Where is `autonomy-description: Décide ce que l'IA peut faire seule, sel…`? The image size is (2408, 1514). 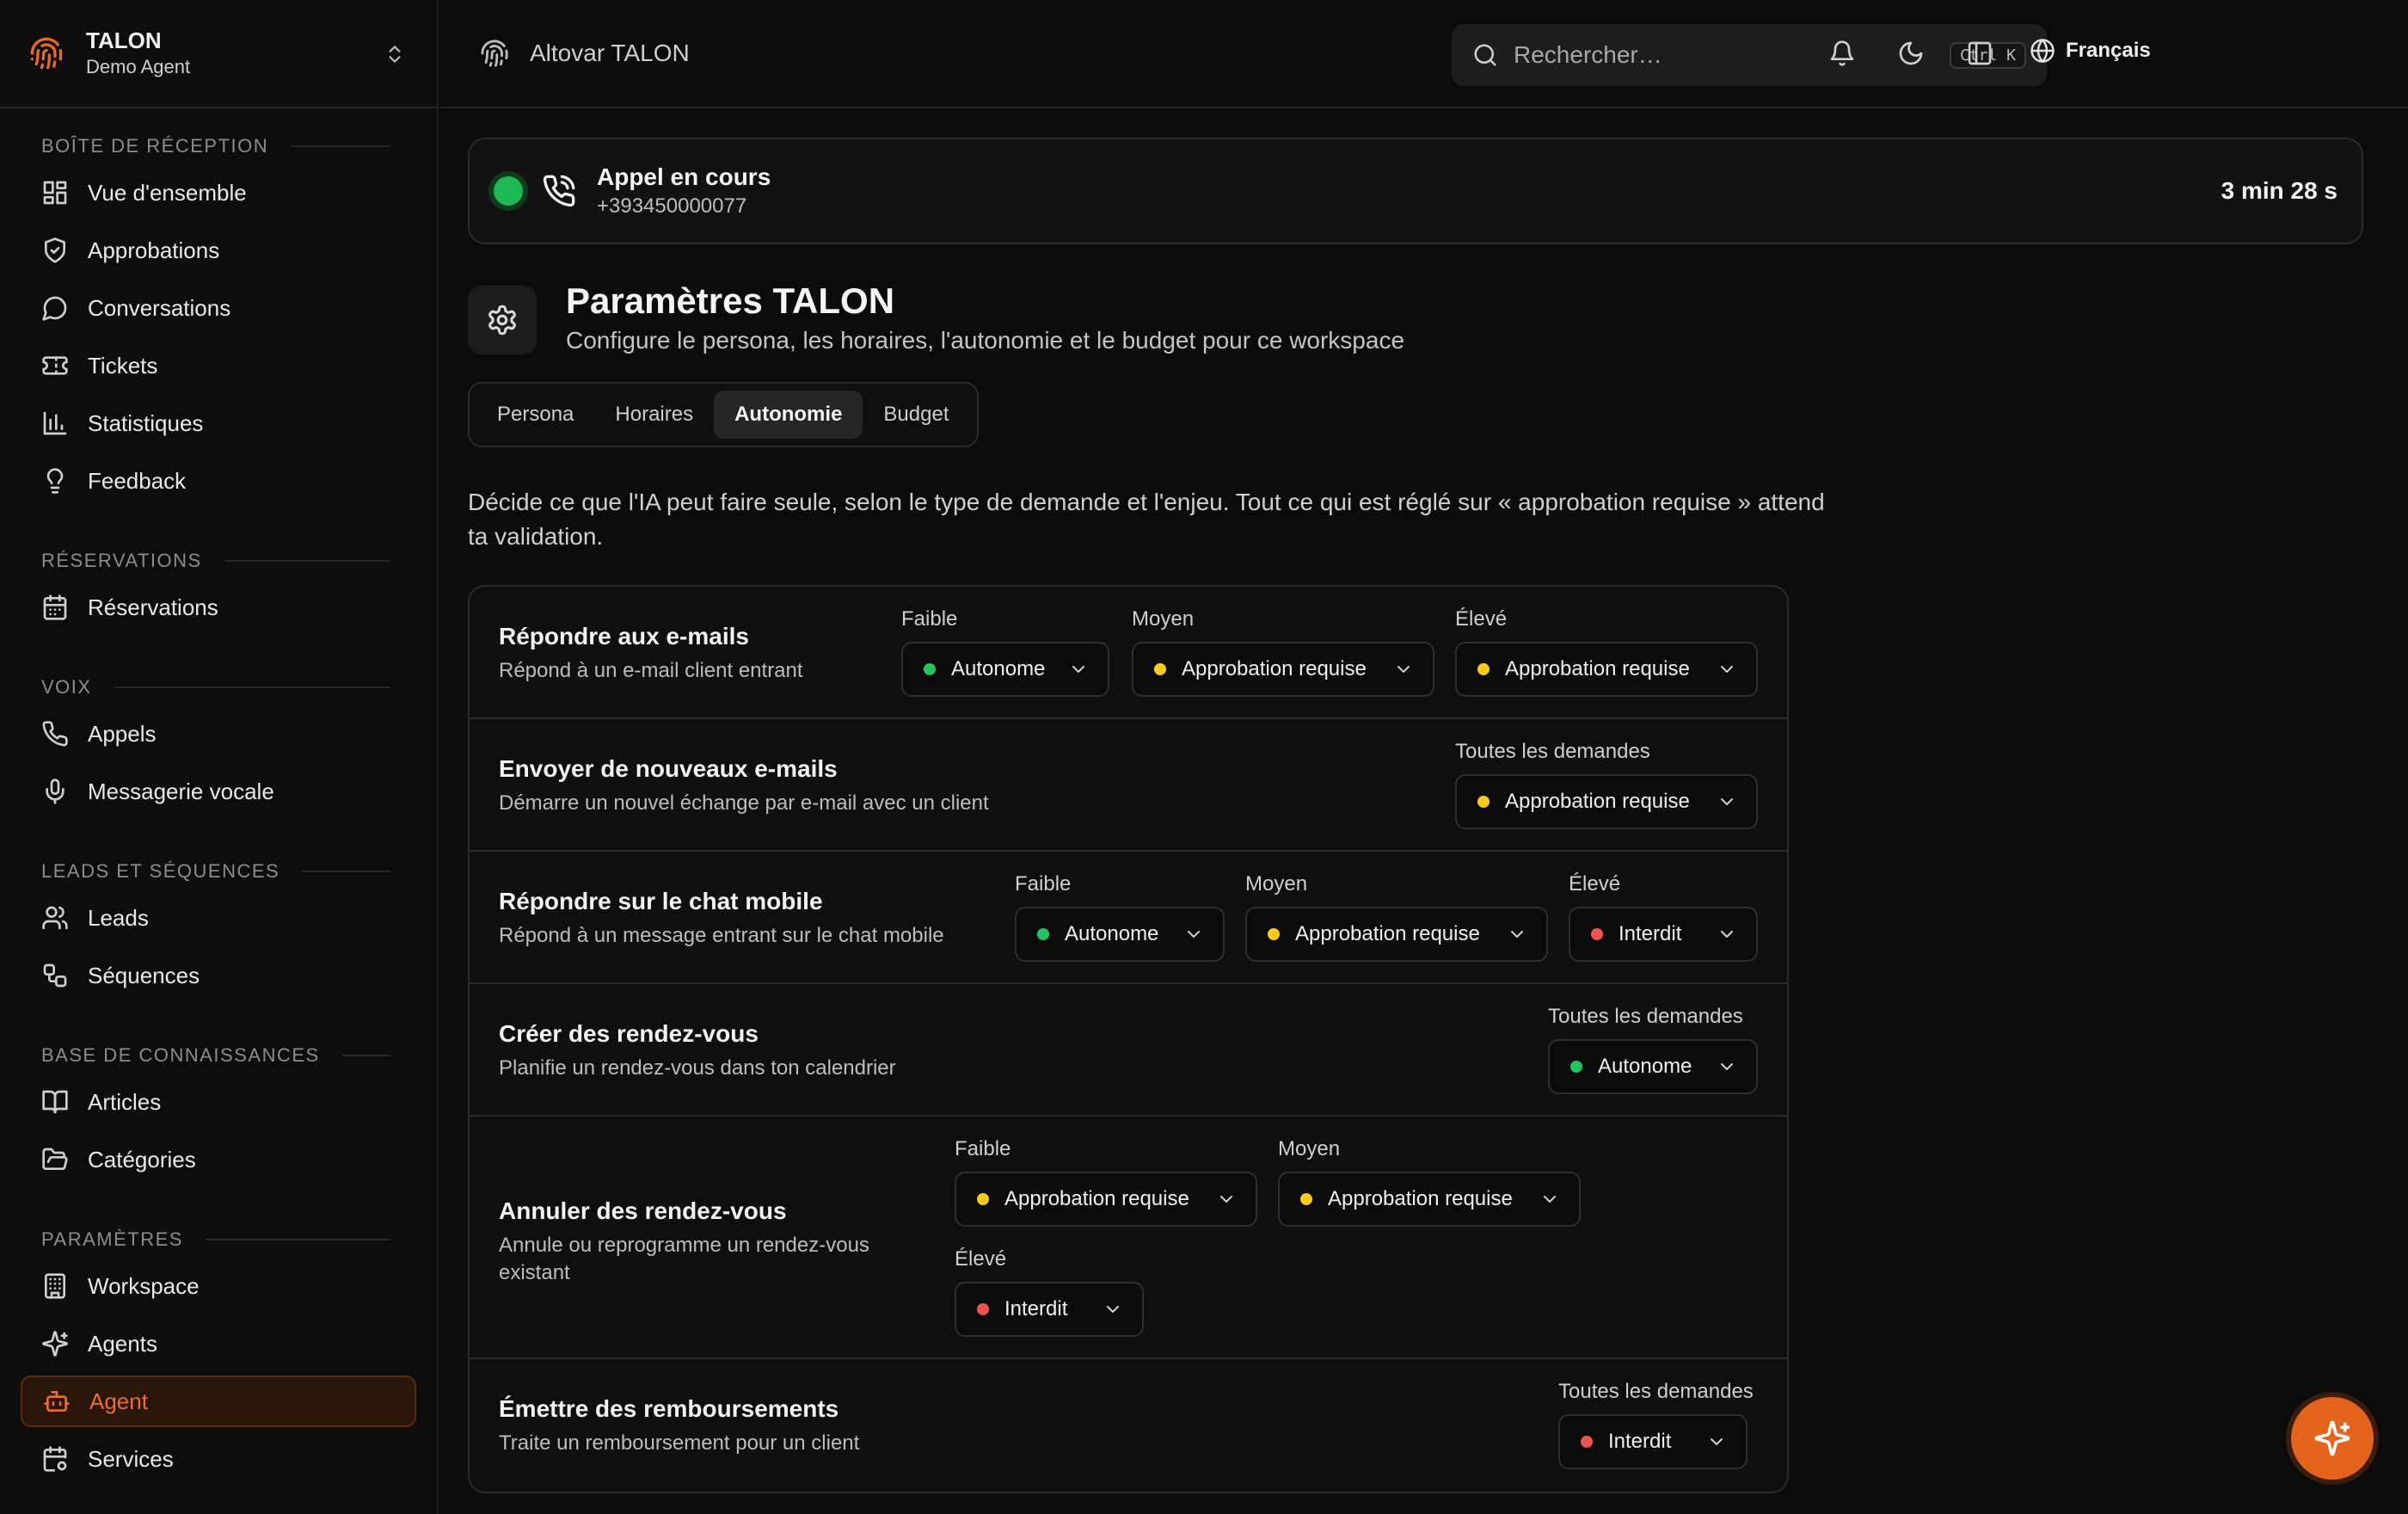
autonomy-description: Décide ce que l'IA peut faire seule, sel… is located at coordinates (1146, 519).